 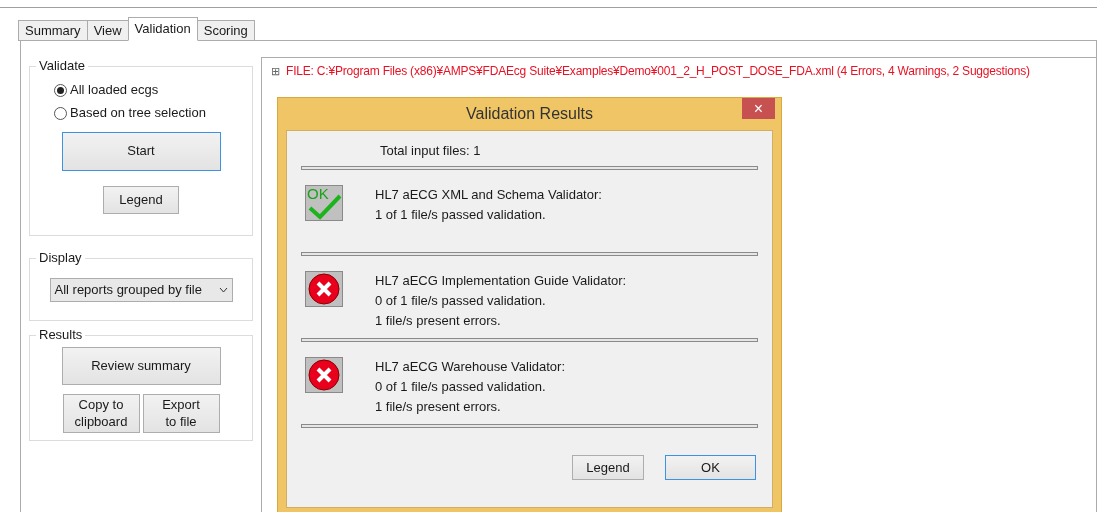 I want to click on close-button: ×, so click(x=758, y=108).